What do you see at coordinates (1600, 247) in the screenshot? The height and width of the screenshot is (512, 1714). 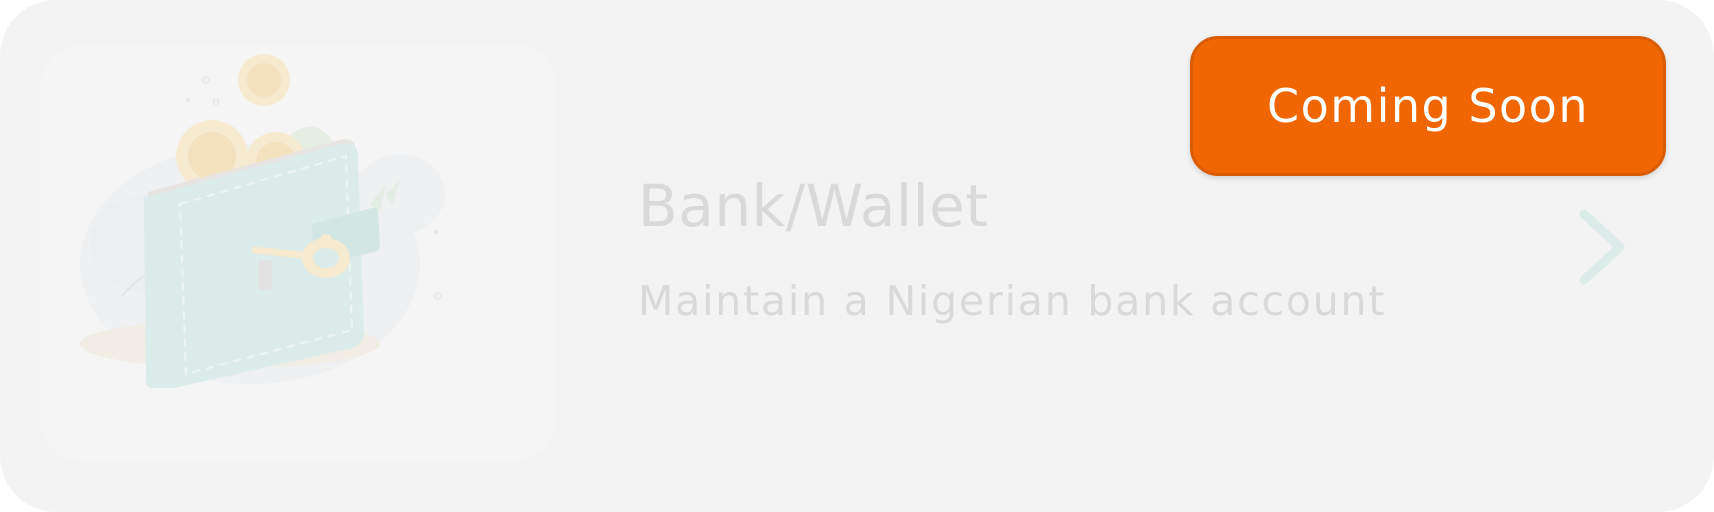 I see `chevron-right-icon` at bounding box center [1600, 247].